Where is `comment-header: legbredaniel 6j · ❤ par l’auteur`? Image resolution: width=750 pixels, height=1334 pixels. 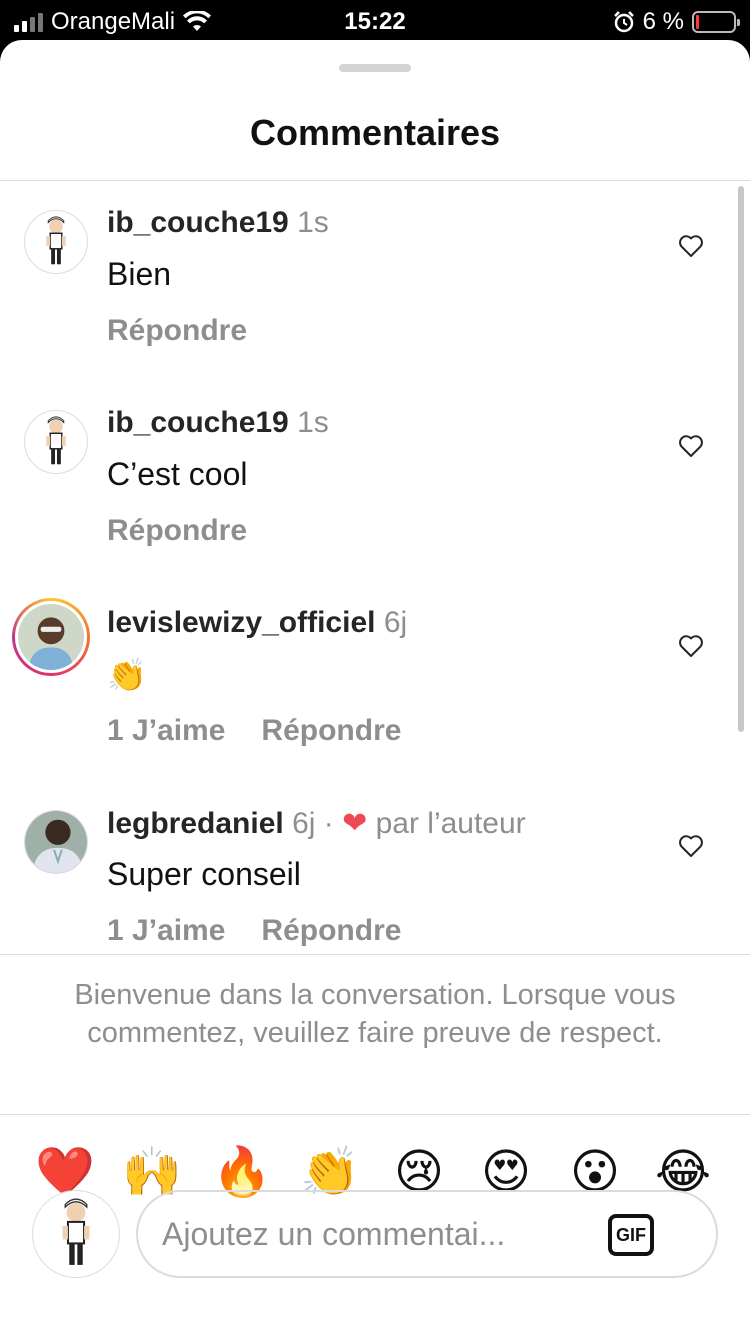
comment-header: legbredaniel 6j · ❤ par l’auteur is located at coordinates (316, 823).